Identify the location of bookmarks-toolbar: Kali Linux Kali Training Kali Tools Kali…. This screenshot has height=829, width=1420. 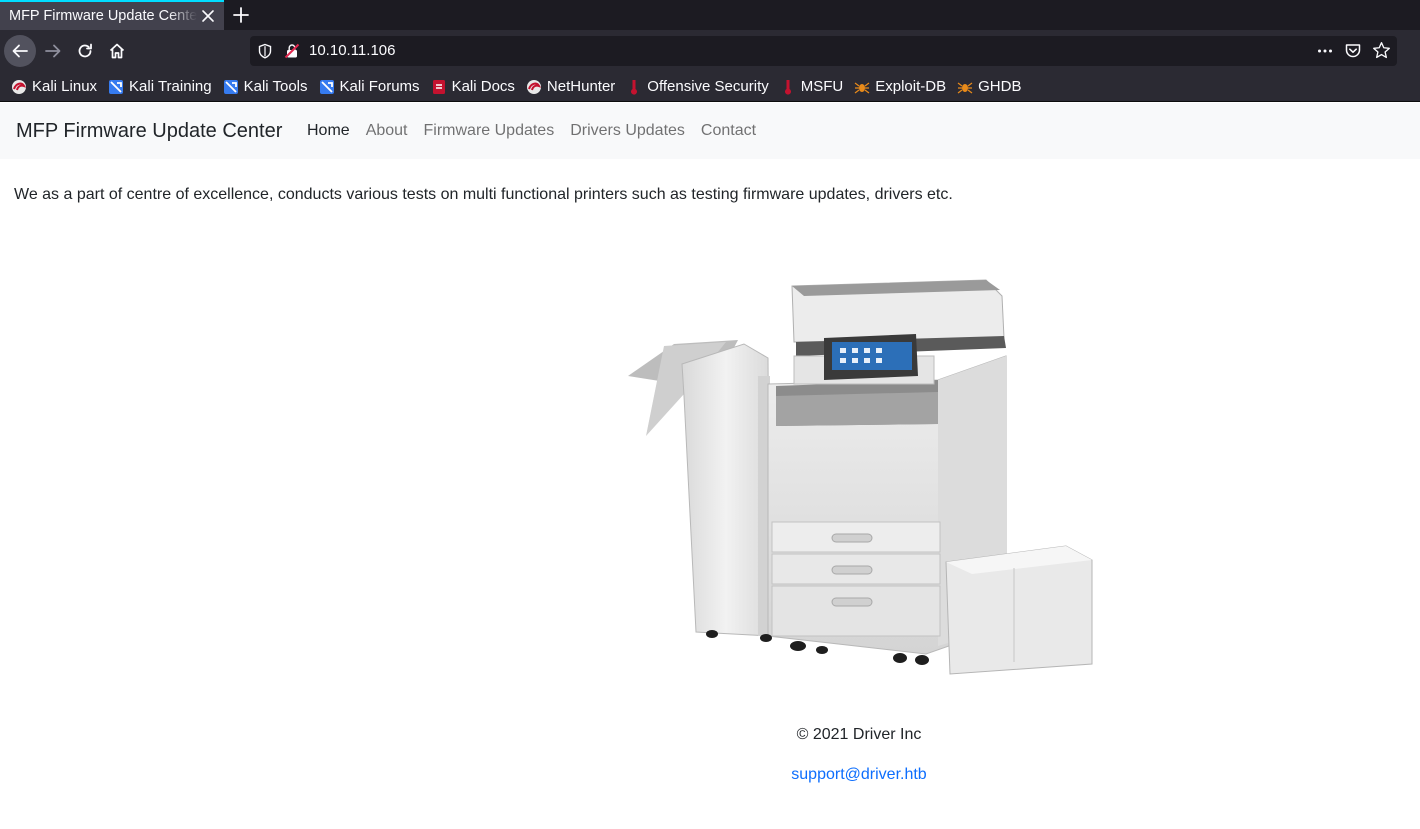
(710, 87).